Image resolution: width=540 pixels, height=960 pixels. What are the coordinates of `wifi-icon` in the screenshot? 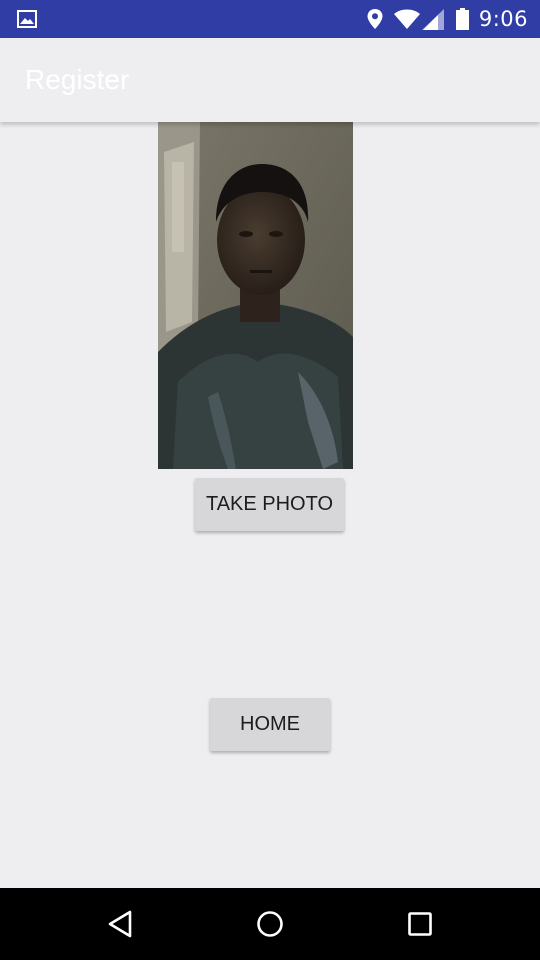 It's located at (406, 19).